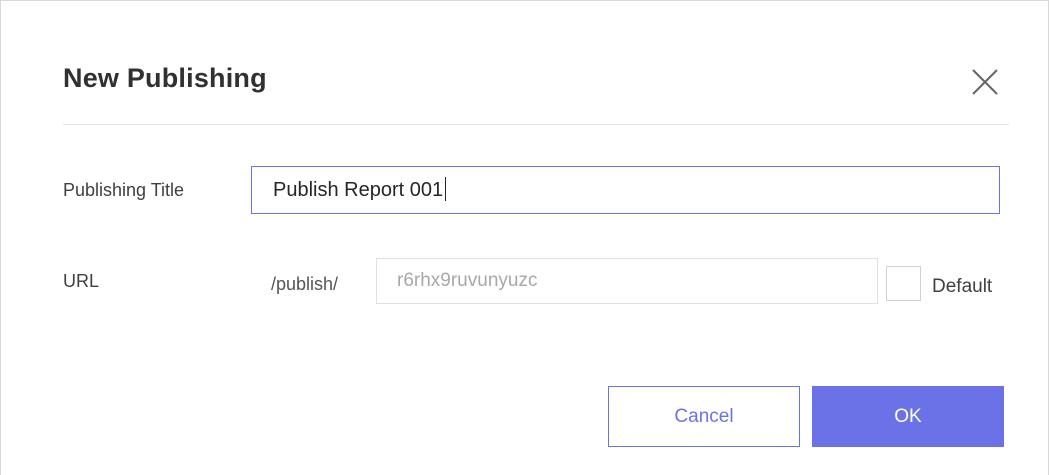  Describe the element at coordinates (124, 190) in the screenshot. I see `publishing-title-label: Publishing Title` at that location.